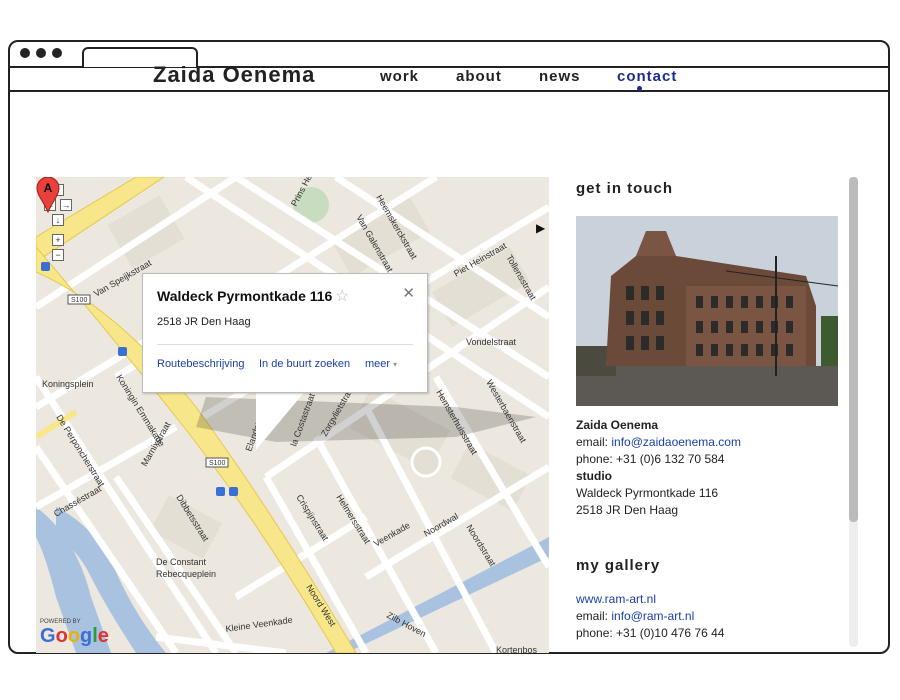 The height and width of the screenshot is (700, 900). I want to click on popup-title: Waldeck Pyrmontkade 116, so click(245, 296).